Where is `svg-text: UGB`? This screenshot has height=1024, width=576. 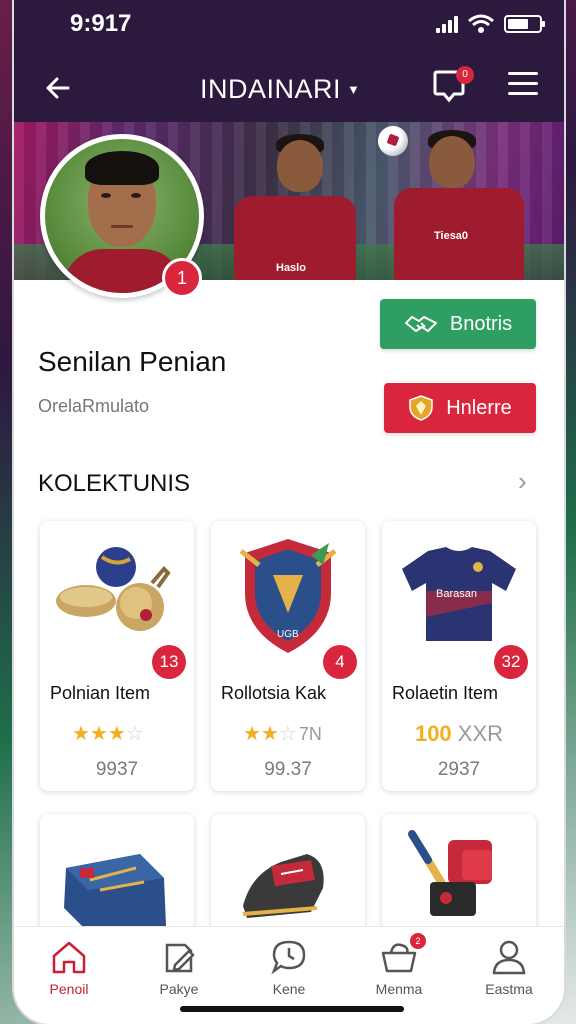
svg-text: UGB is located at coordinates (288, 634).